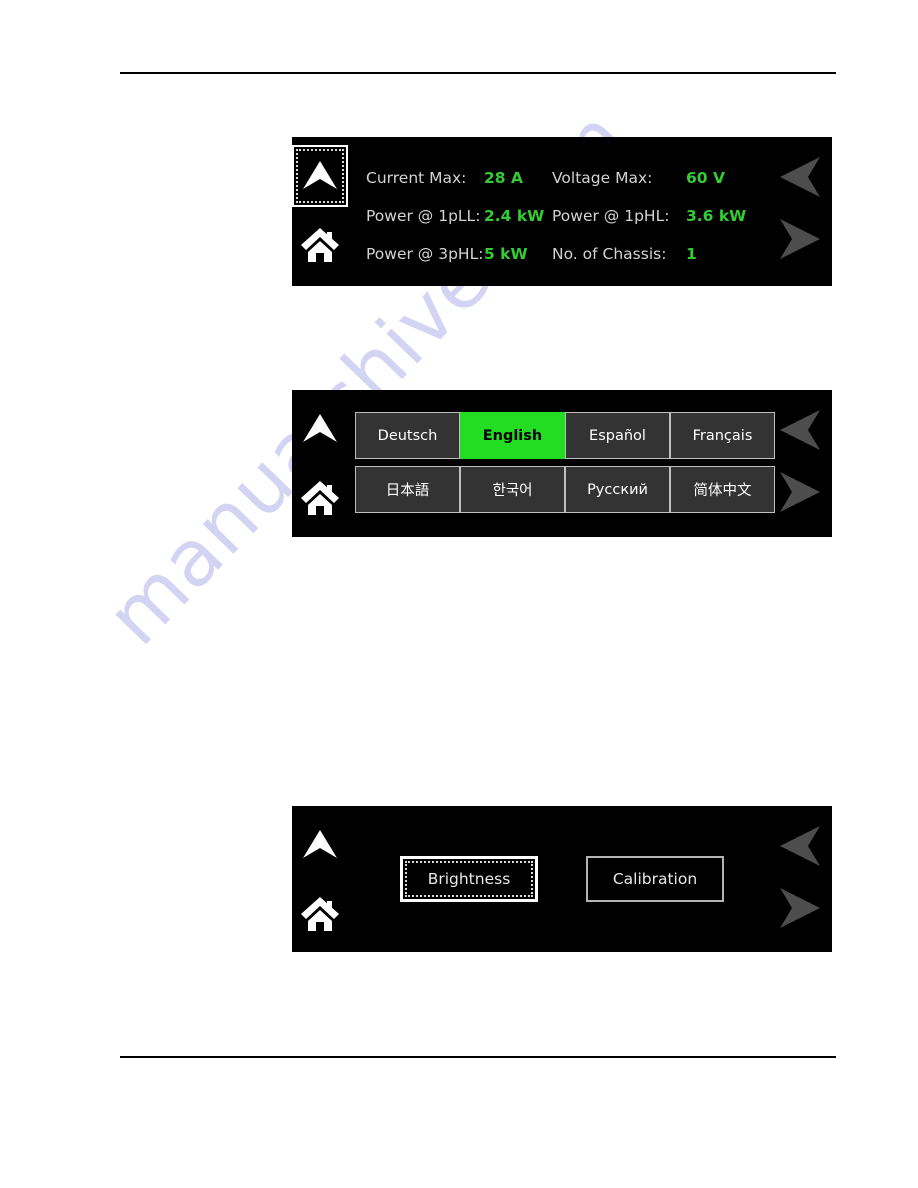 The image size is (918, 1188). What do you see at coordinates (478, 73) in the screenshot?
I see `page-header-rule` at bounding box center [478, 73].